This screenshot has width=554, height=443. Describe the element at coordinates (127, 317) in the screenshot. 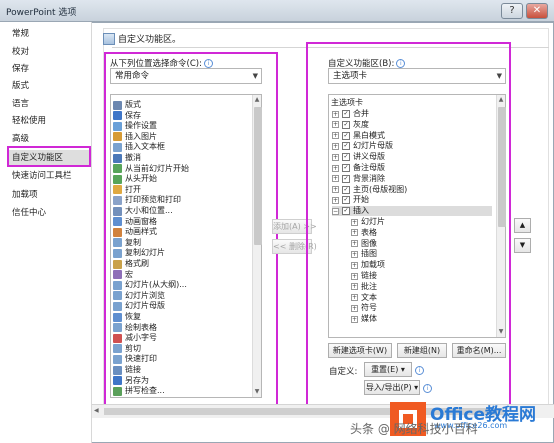

I see `command-item: 恢复` at that location.